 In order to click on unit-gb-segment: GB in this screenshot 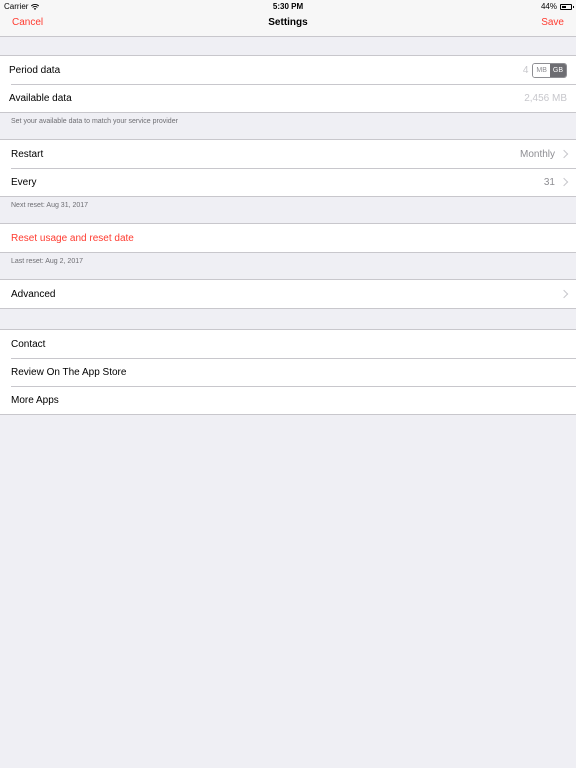, I will do `click(557, 70)`.